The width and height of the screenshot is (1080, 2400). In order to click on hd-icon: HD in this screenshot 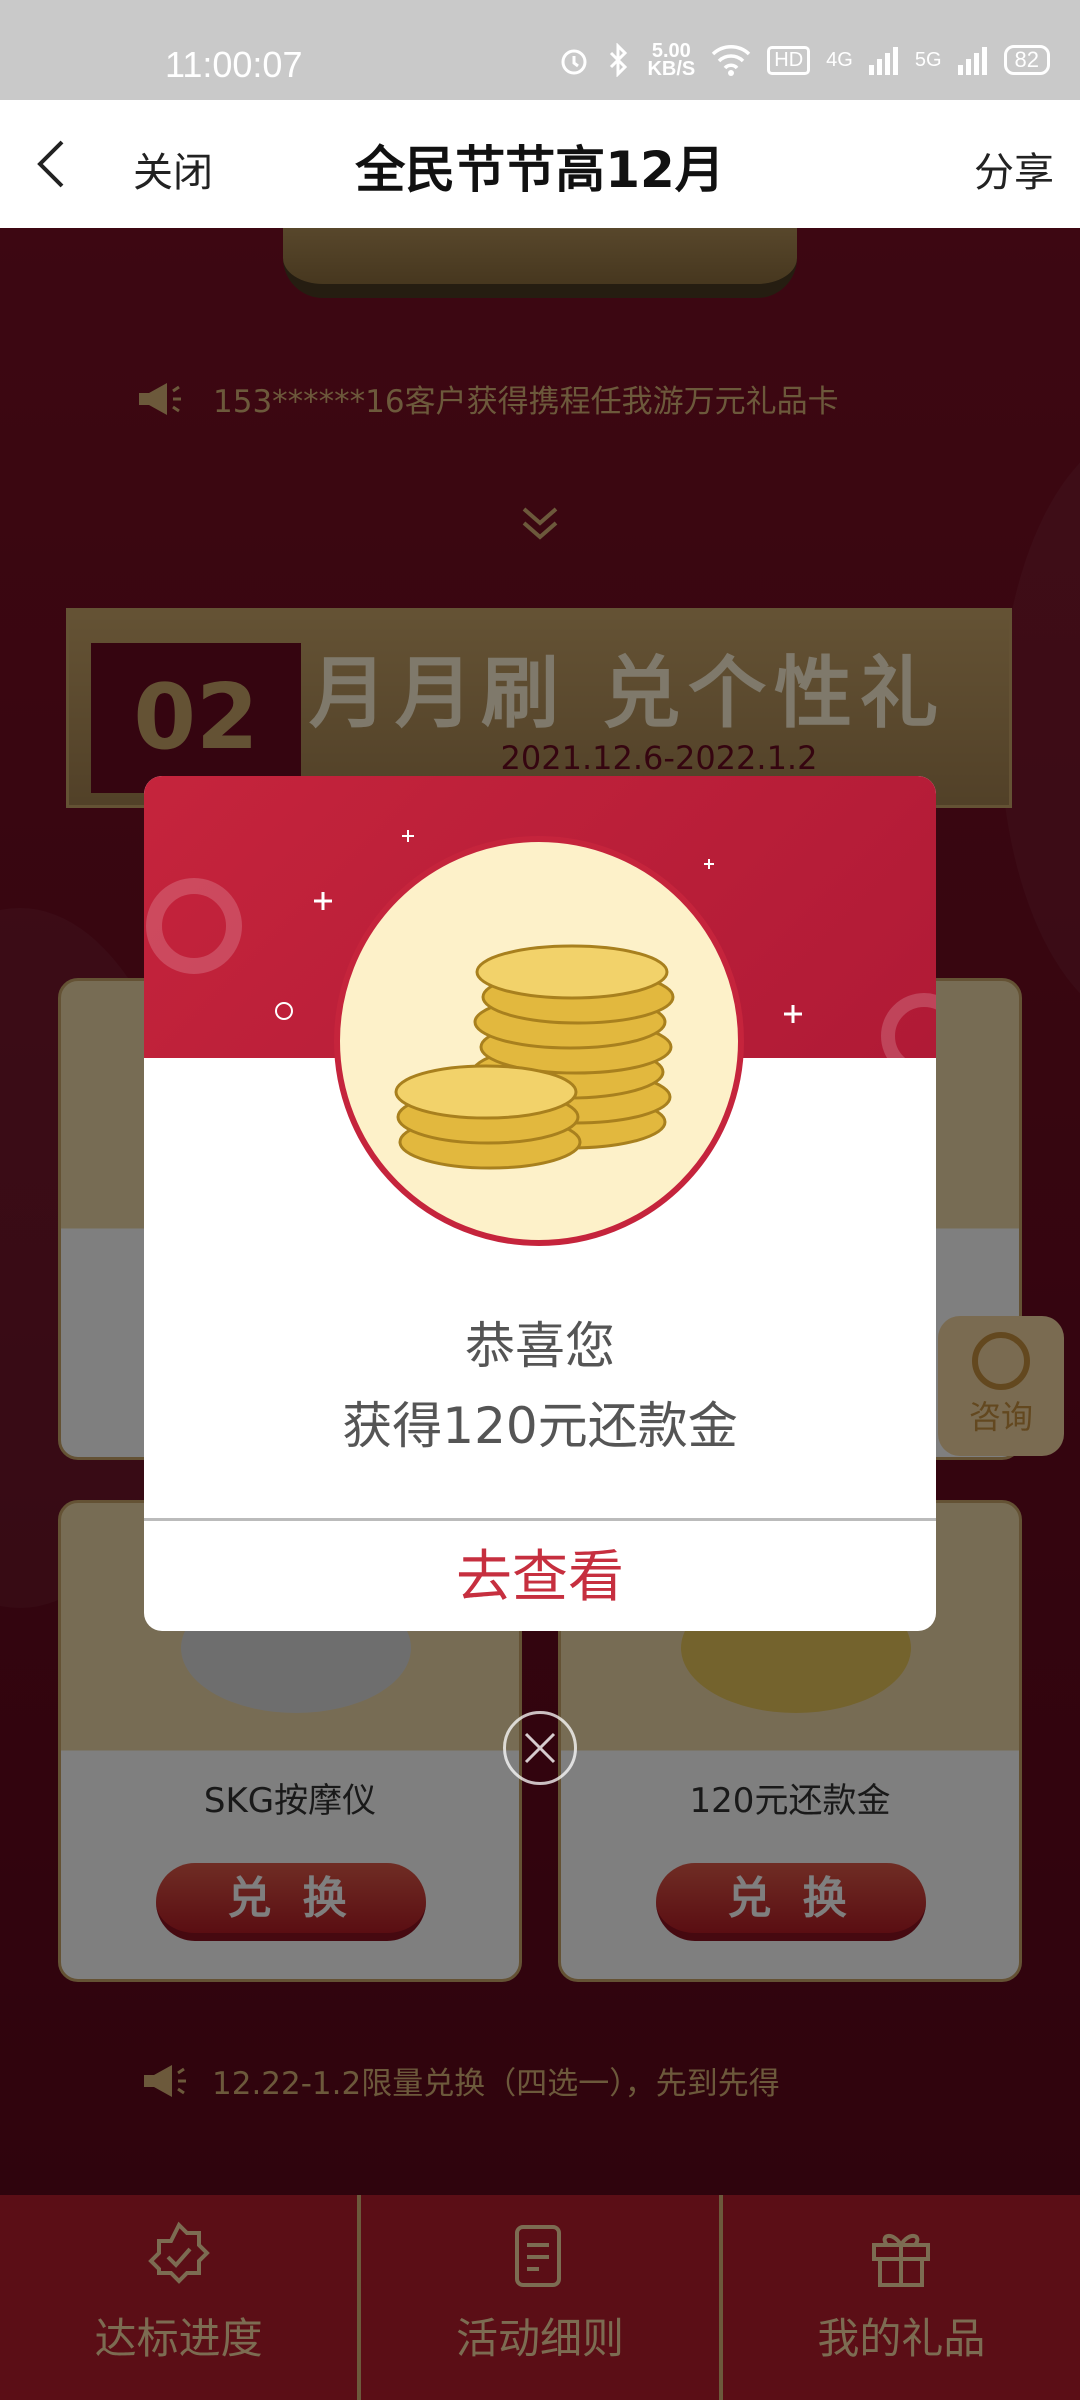, I will do `click(789, 60)`.